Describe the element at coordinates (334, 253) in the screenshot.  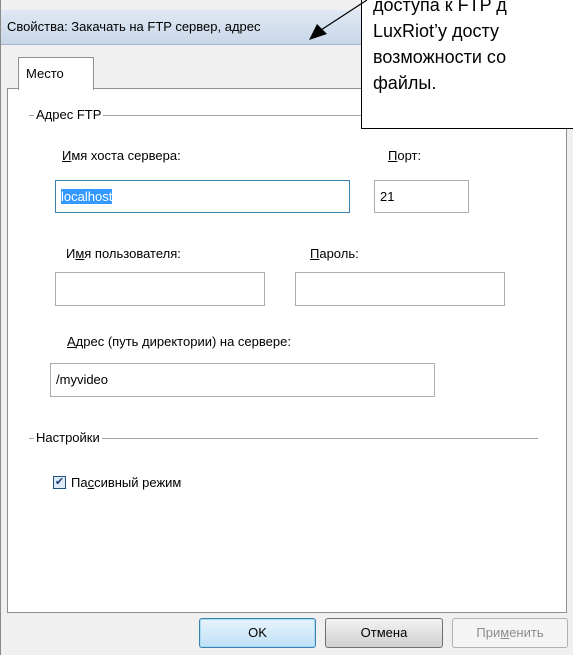
I see `password-label: Пароль:` at that location.